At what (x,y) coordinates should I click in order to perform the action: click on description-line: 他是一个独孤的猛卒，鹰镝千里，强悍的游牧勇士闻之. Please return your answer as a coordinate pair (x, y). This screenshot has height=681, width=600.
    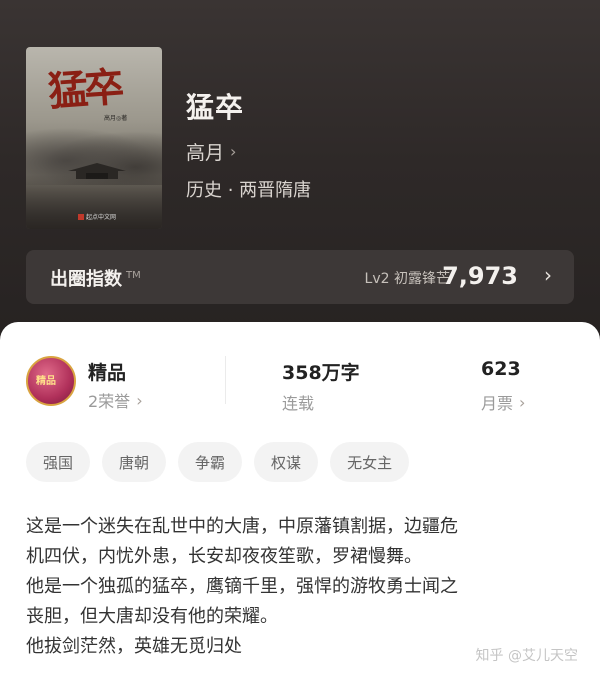
    Looking at the image, I should click on (242, 586).